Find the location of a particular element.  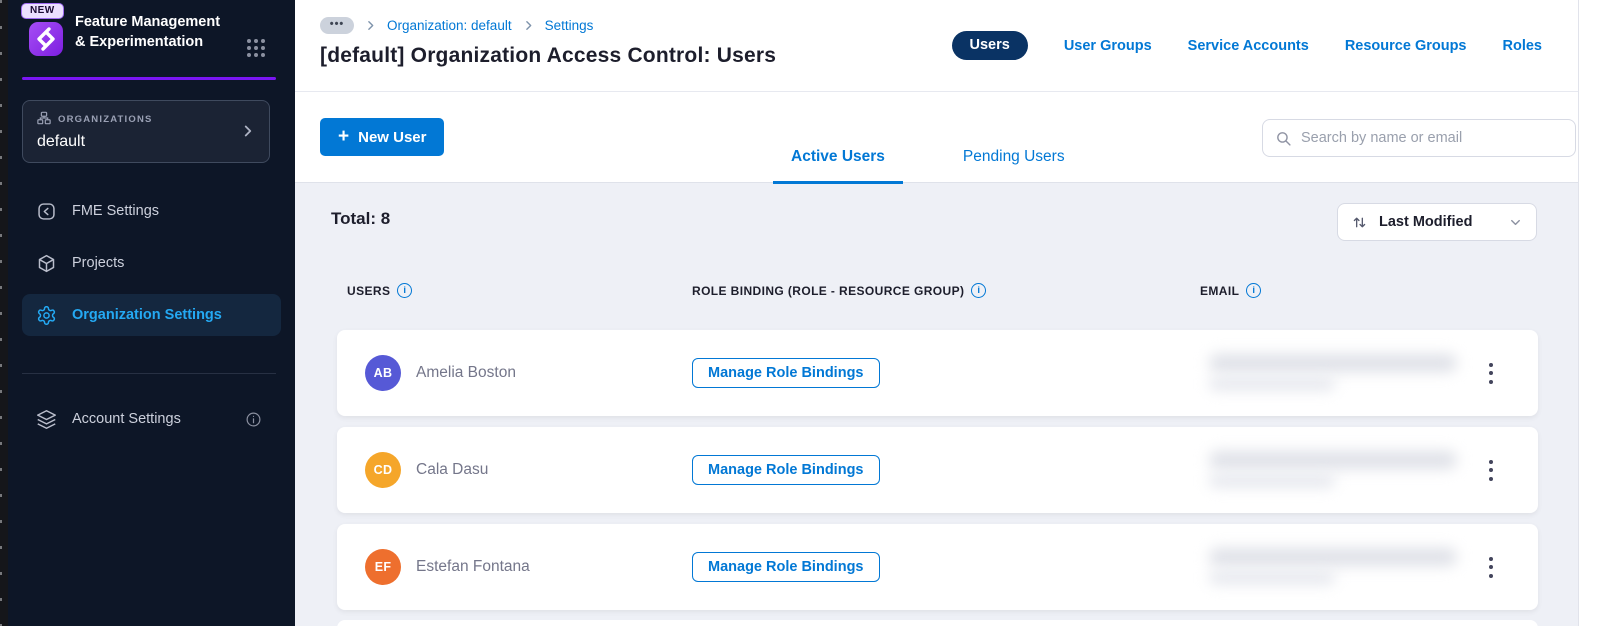

table-row: CD Cala Dasu Manage Role Bindings is located at coordinates (937, 470).